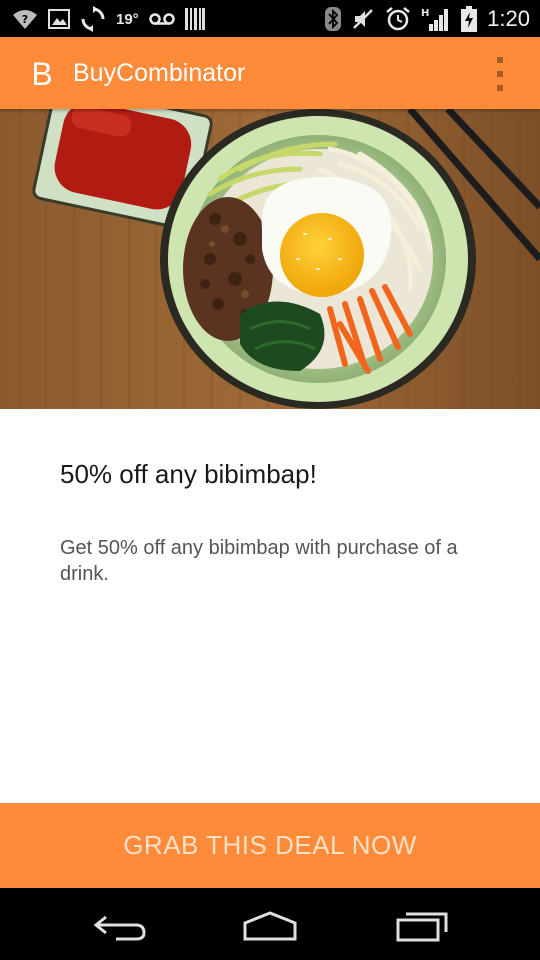 The image size is (540, 960). What do you see at coordinates (270, 73) in the screenshot?
I see `app-bar: B BuyCombinator` at bounding box center [270, 73].